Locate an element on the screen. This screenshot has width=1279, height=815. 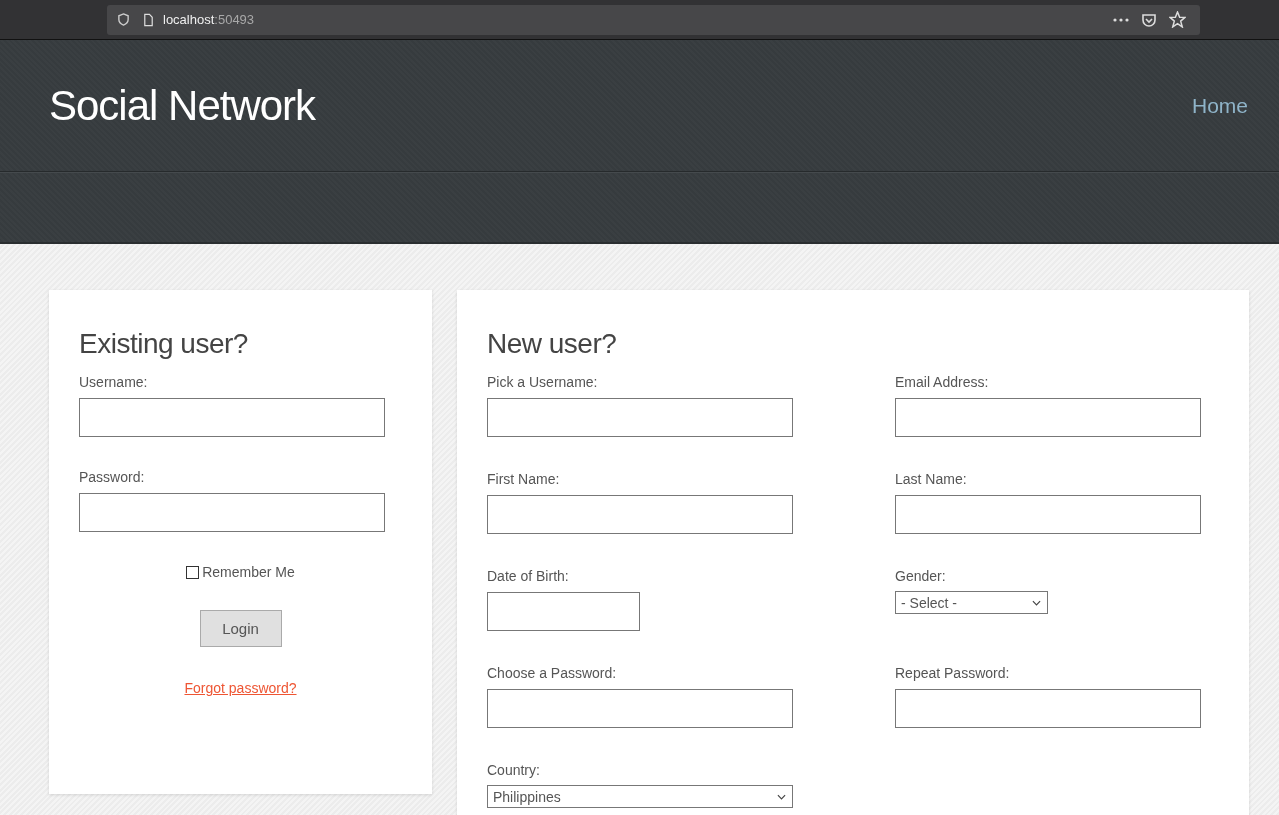
pocket-icon is located at coordinates (1149, 19).